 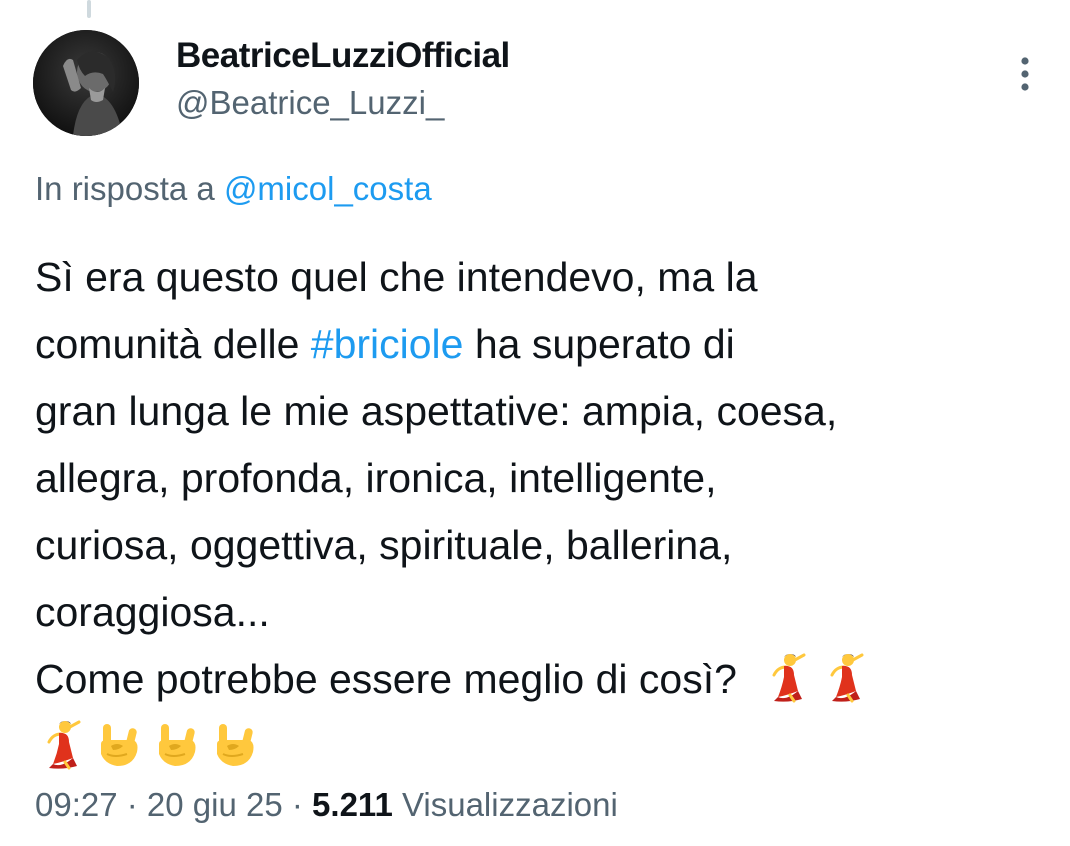 I want to click on tweet-text-segment: comunità delle, so click(x=173, y=344).